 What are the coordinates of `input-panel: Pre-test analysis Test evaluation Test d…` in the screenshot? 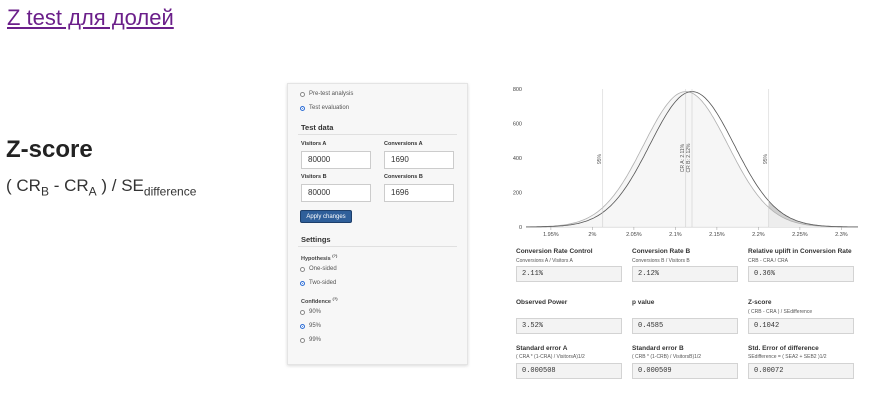 It's located at (377, 224).